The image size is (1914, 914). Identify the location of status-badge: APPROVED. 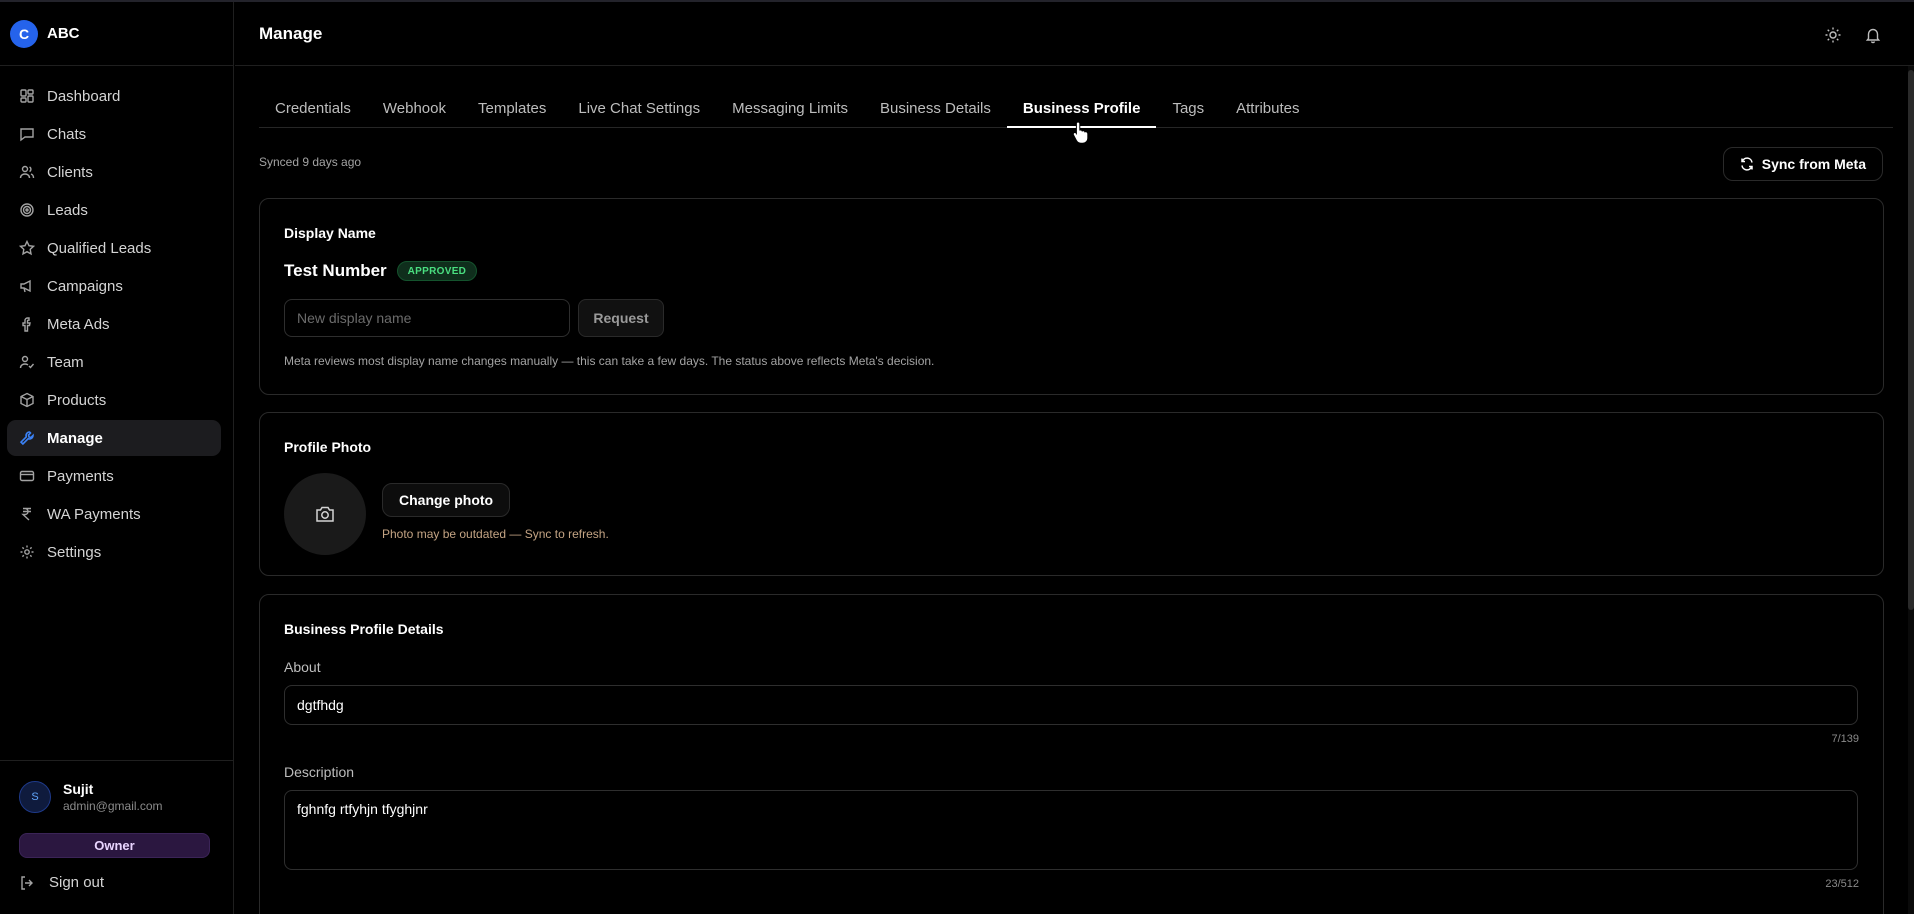
(437, 271).